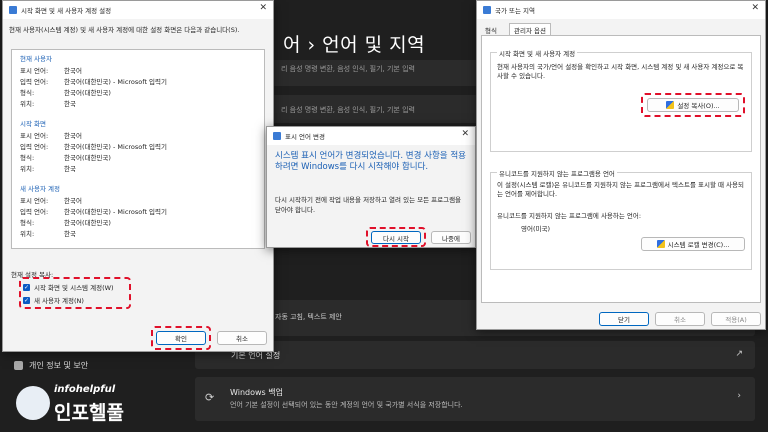 This screenshot has width=768, height=432. What do you see at coordinates (40, 189) in the screenshot?
I see `section-heading: 새 사용자 계정` at bounding box center [40, 189].